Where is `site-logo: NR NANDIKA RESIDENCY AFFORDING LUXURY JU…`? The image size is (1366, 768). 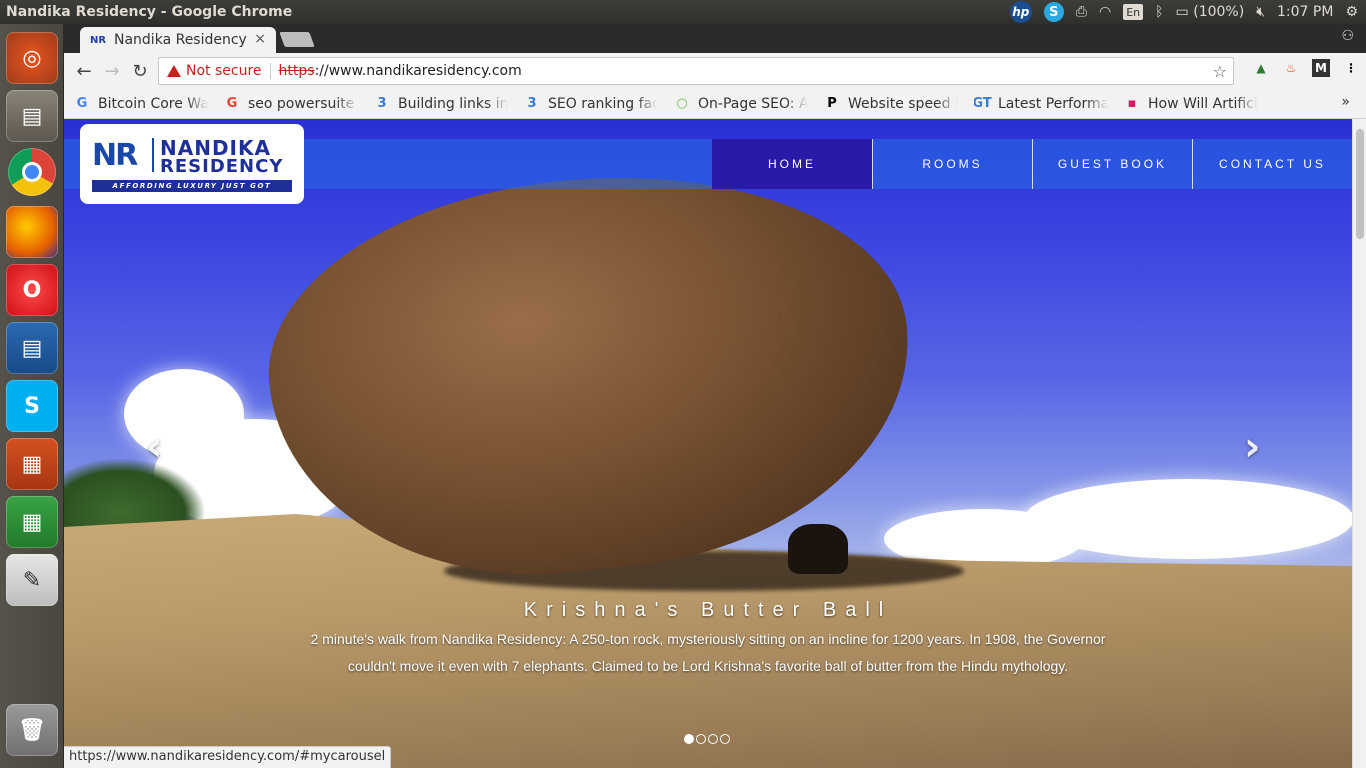
site-logo: NR NANDIKA RESIDENCY AFFORDING LUXURY JU… is located at coordinates (192, 164).